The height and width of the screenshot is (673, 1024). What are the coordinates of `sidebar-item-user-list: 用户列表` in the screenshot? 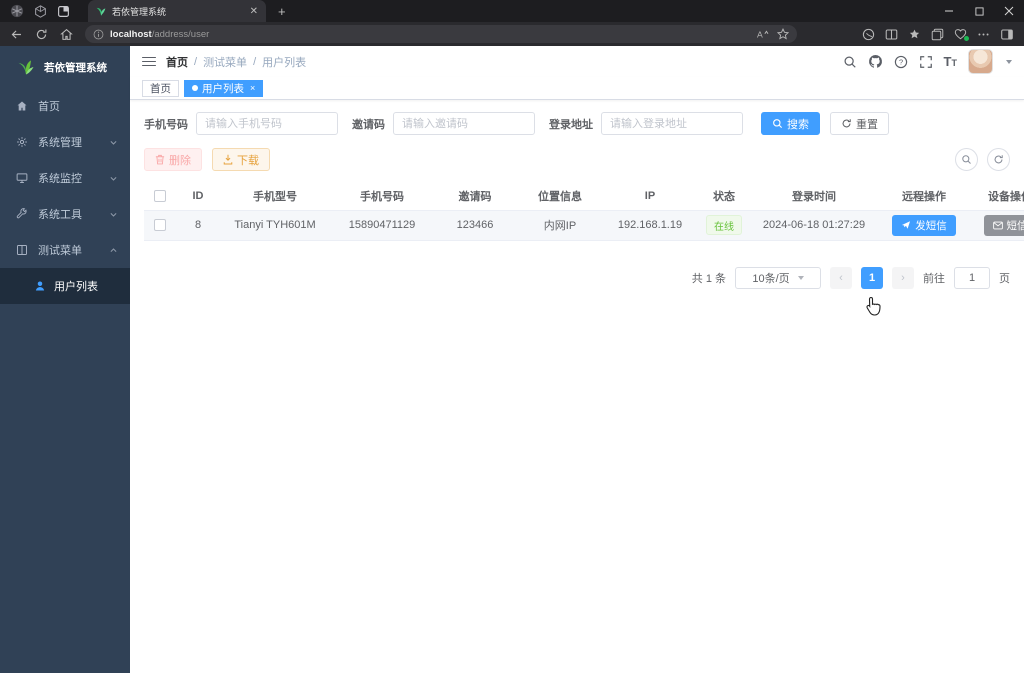 It's located at (65, 286).